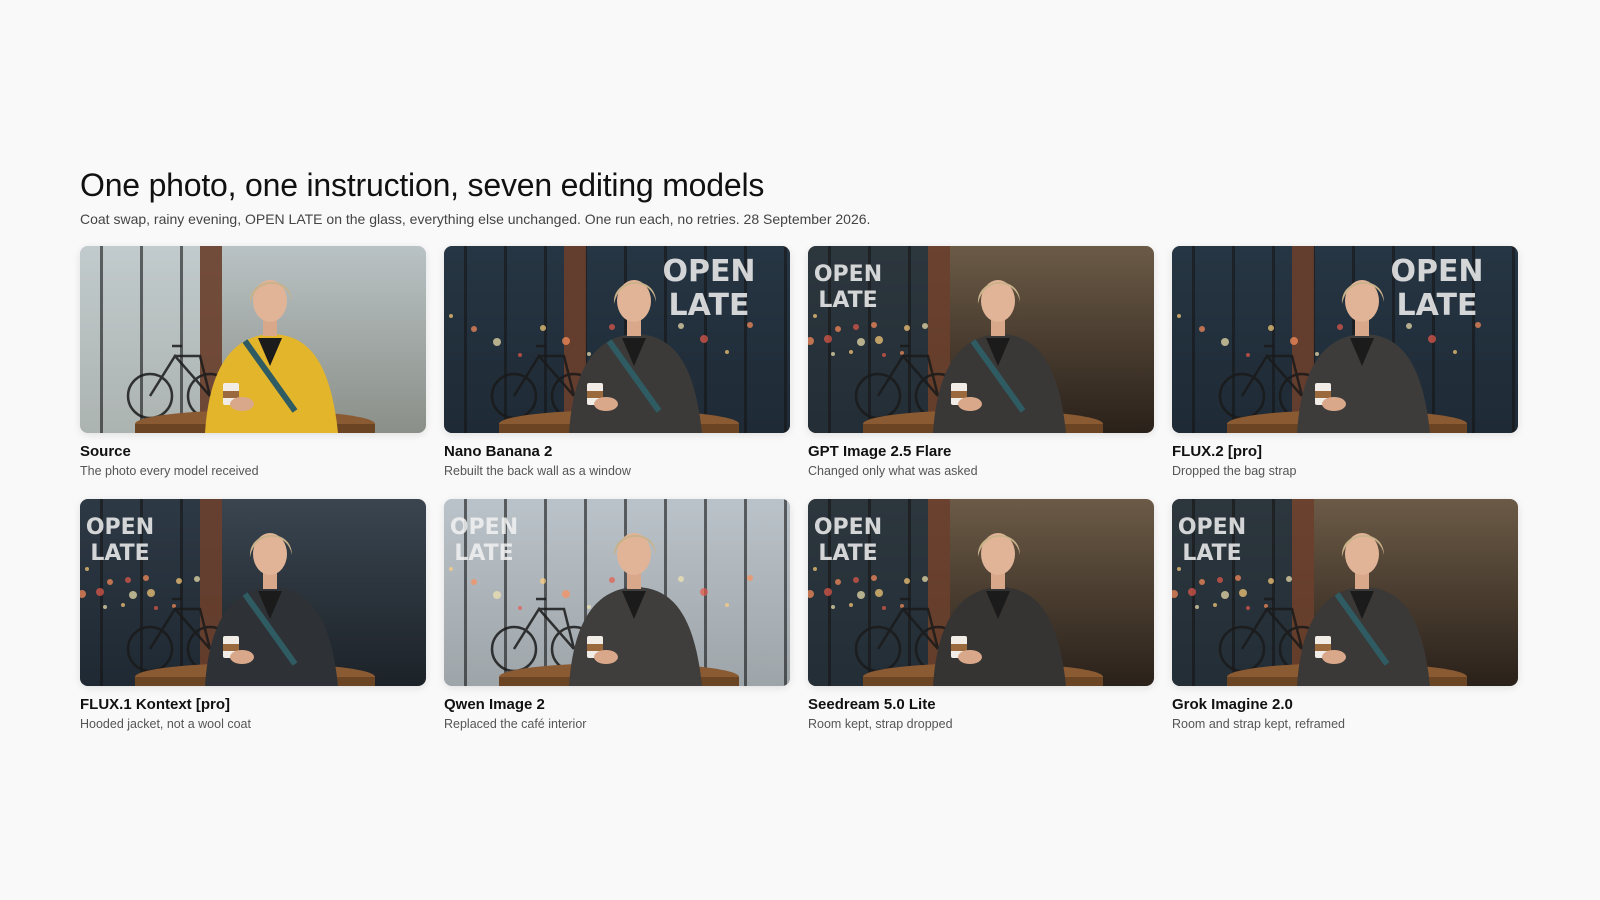 The width and height of the screenshot is (1600, 900). I want to click on model-note: Room and strap kept, reframed, so click(1258, 724).